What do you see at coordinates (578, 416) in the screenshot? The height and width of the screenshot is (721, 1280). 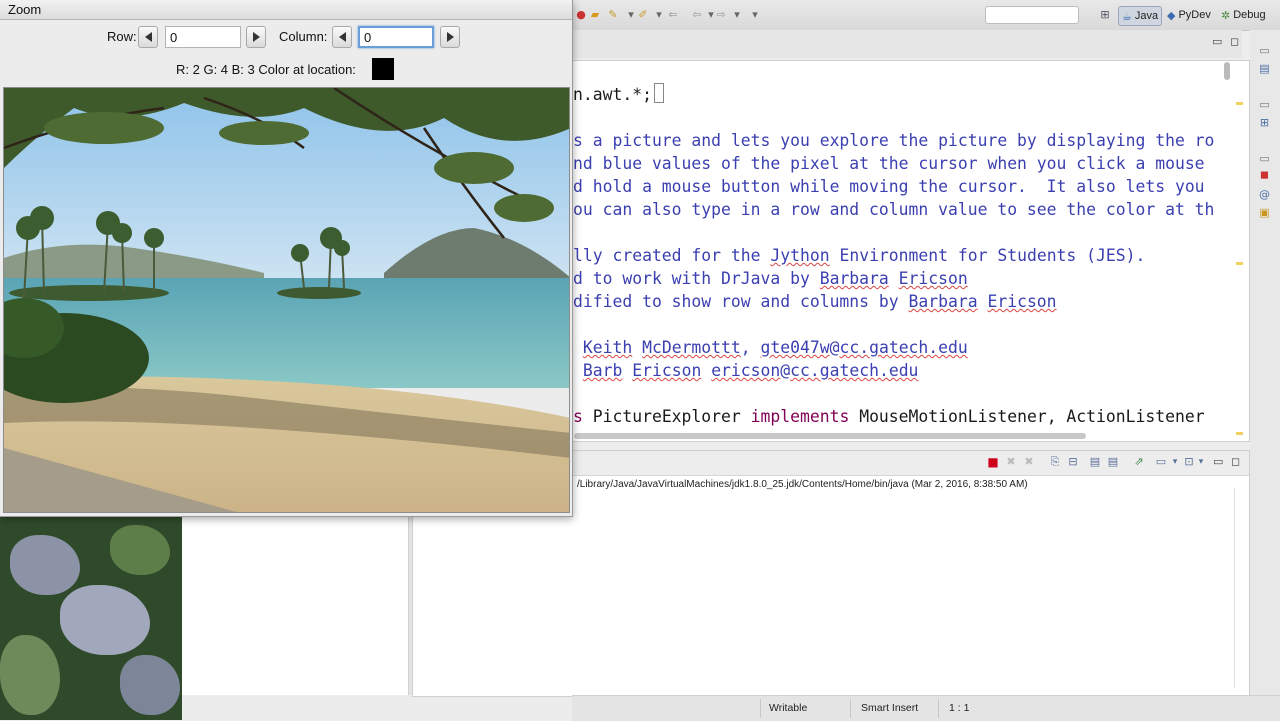 I see `code-token: s` at bounding box center [578, 416].